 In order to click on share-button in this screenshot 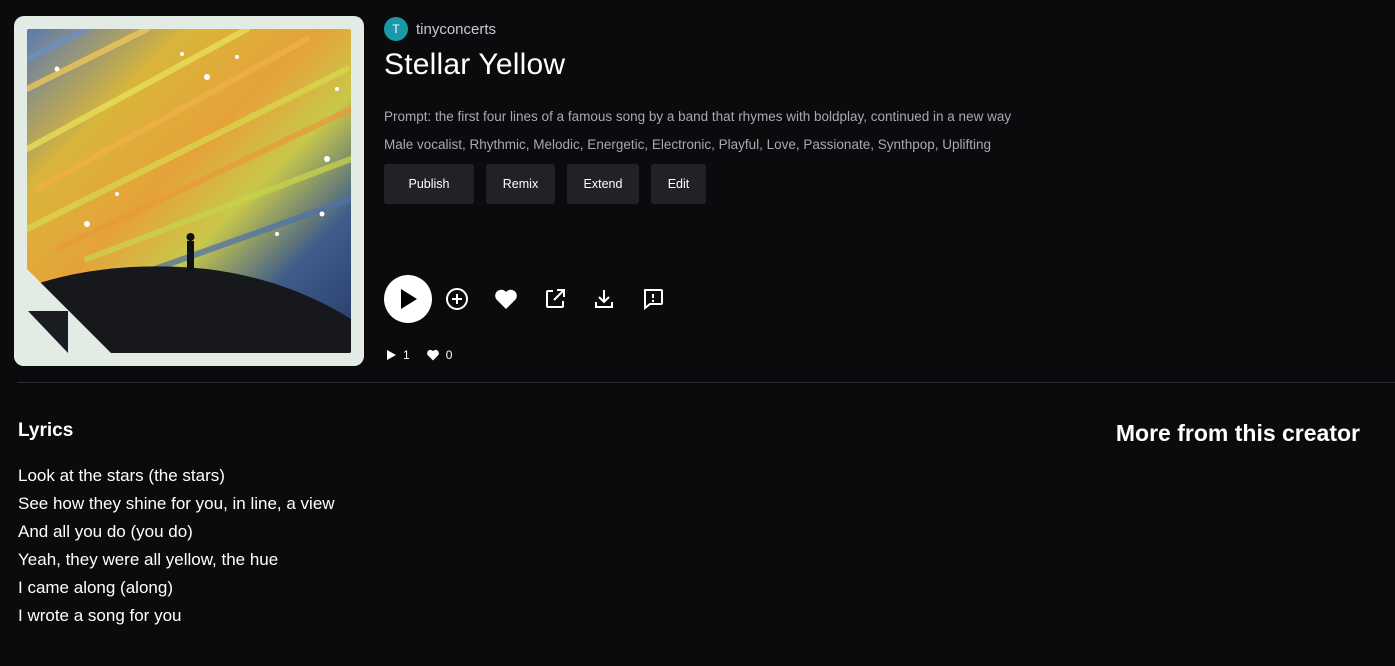, I will do `click(555, 299)`.